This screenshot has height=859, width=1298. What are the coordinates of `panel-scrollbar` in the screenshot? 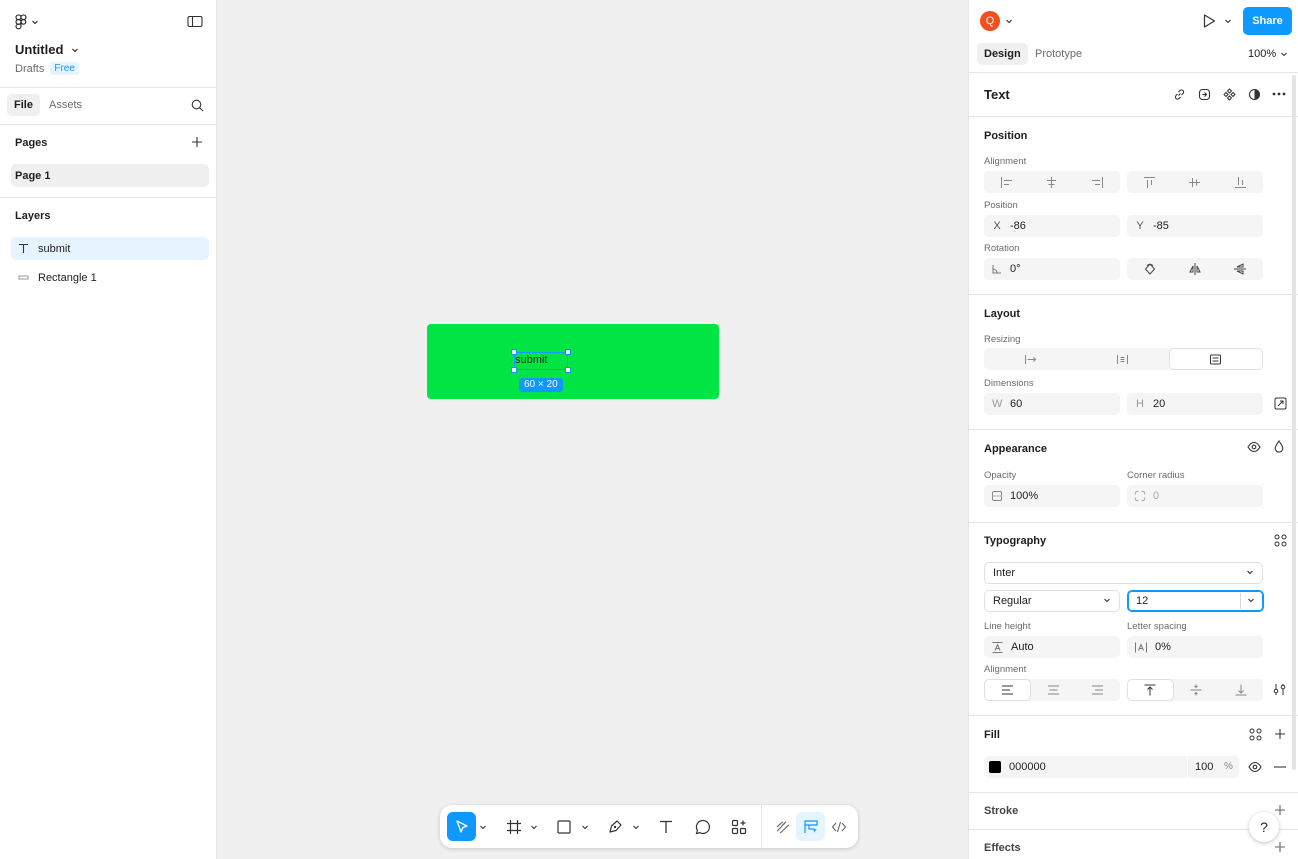 It's located at (1294, 422).